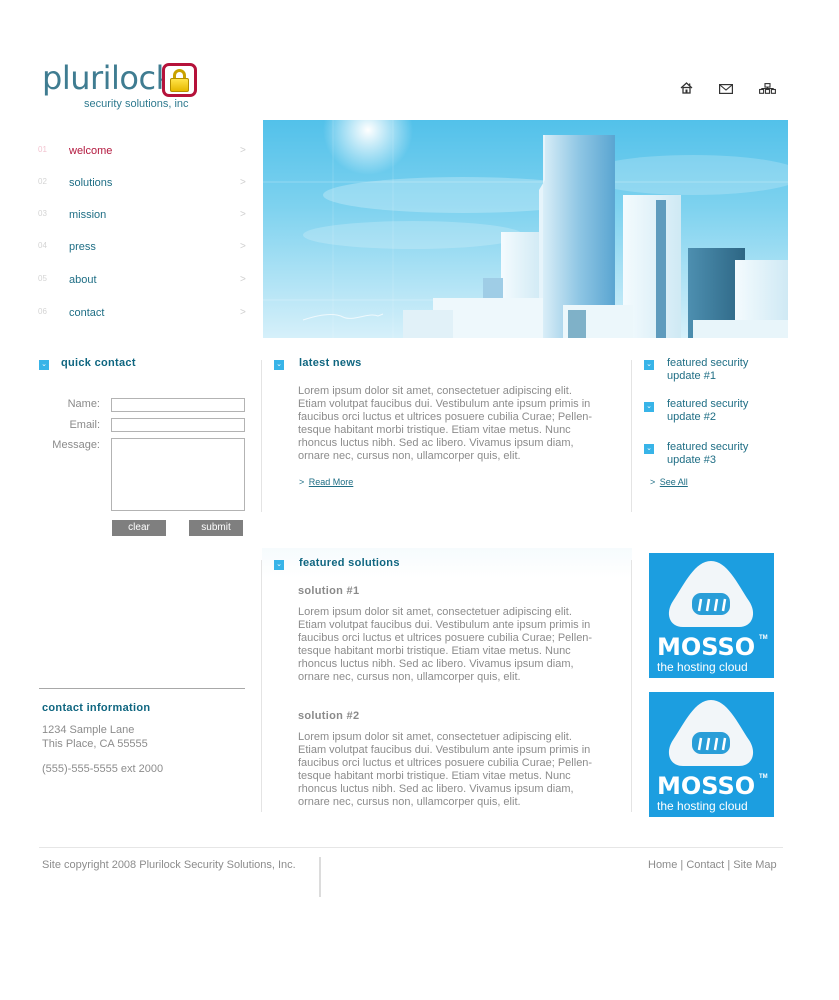  I want to click on solution-2-title: solution #2, so click(328, 716).